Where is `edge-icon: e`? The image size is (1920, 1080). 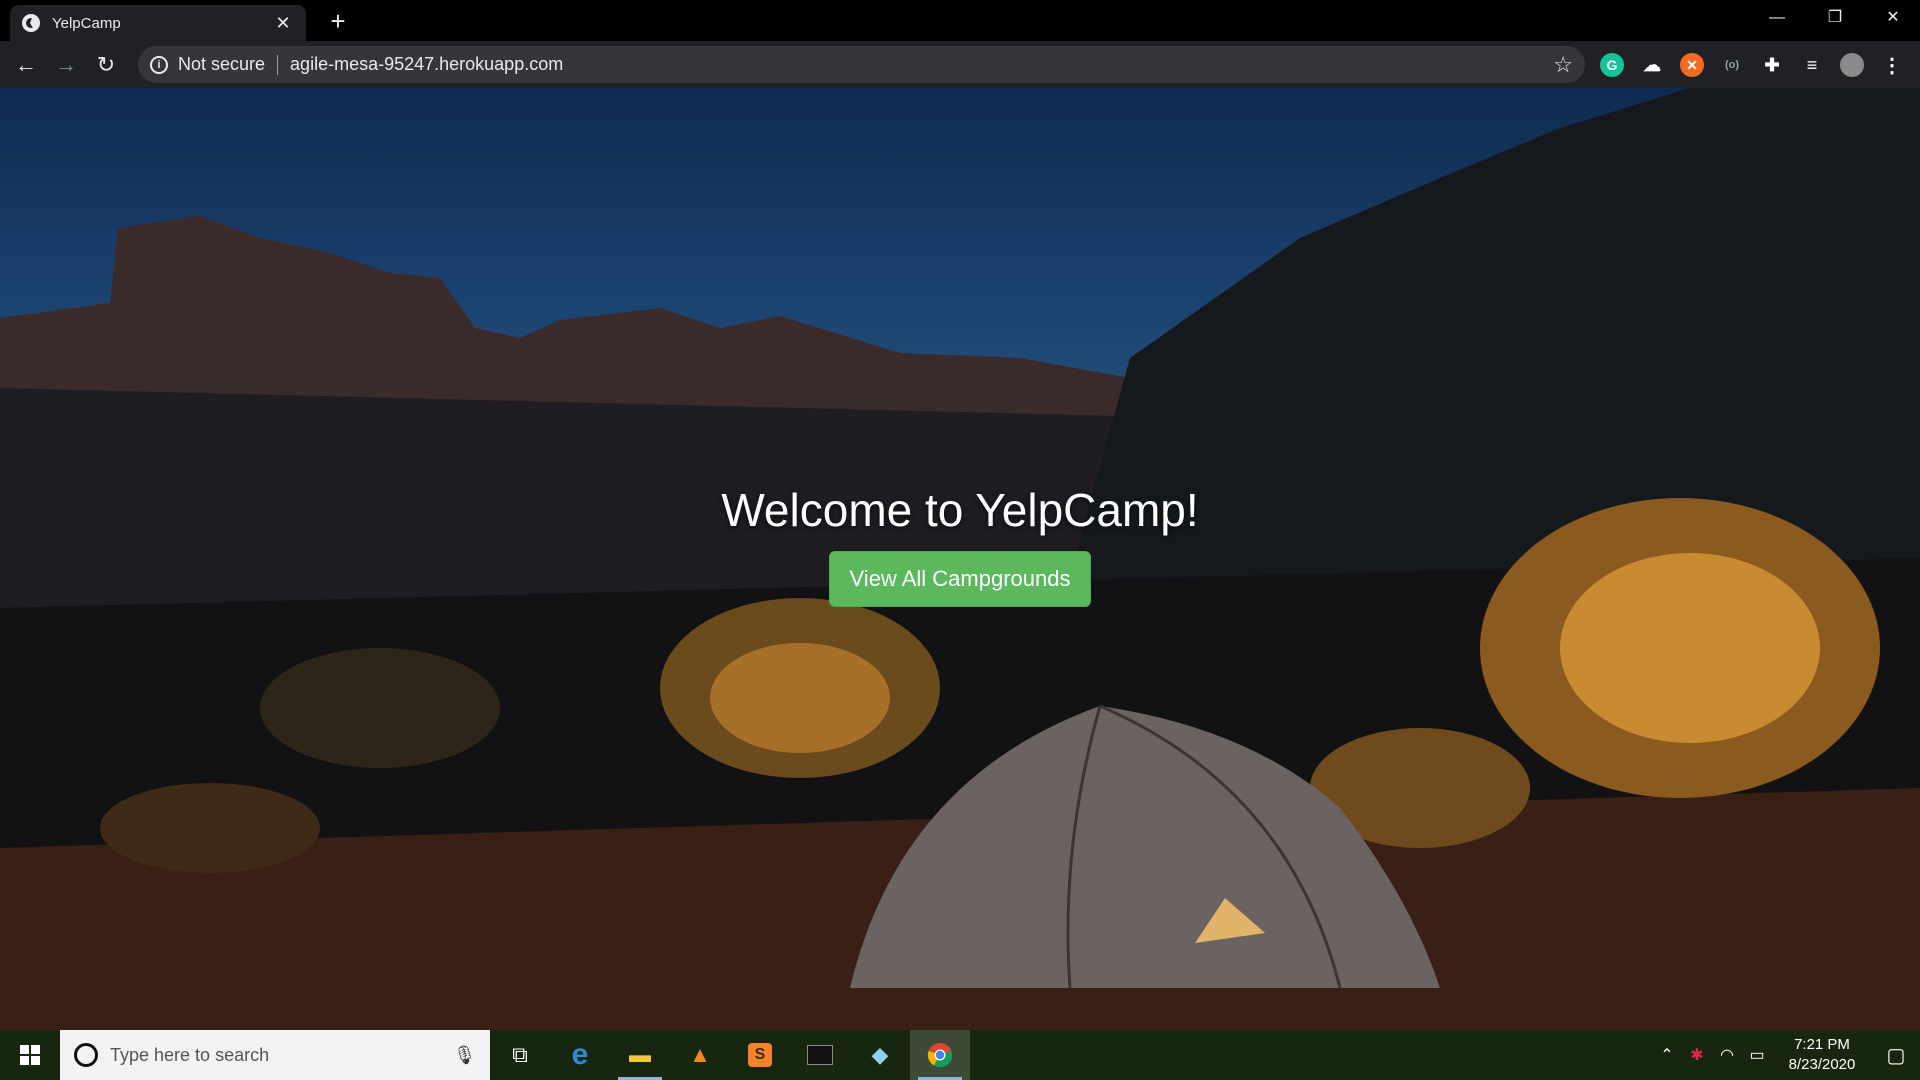
edge-icon: e is located at coordinates (580, 1055).